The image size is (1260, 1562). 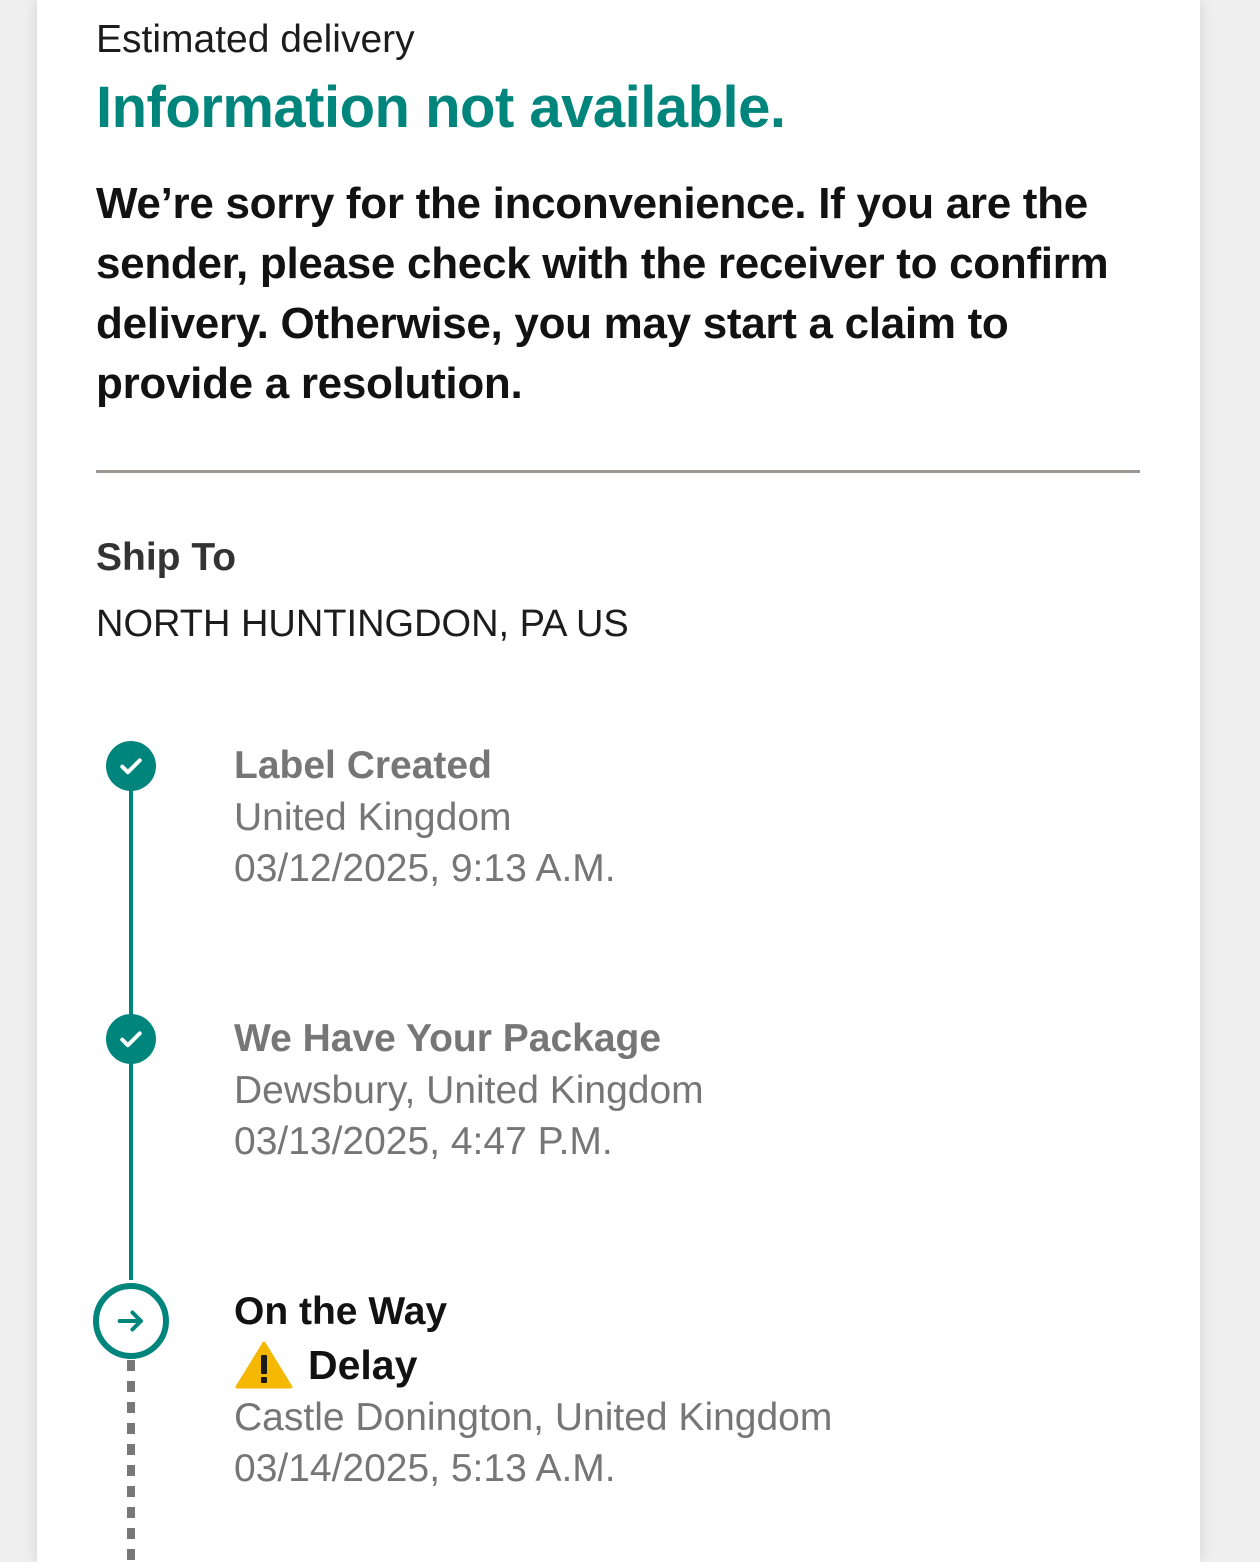 What do you see at coordinates (441, 107) in the screenshot?
I see `estimated-delivery-value: Information not available.` at bounding box center [441, 107].